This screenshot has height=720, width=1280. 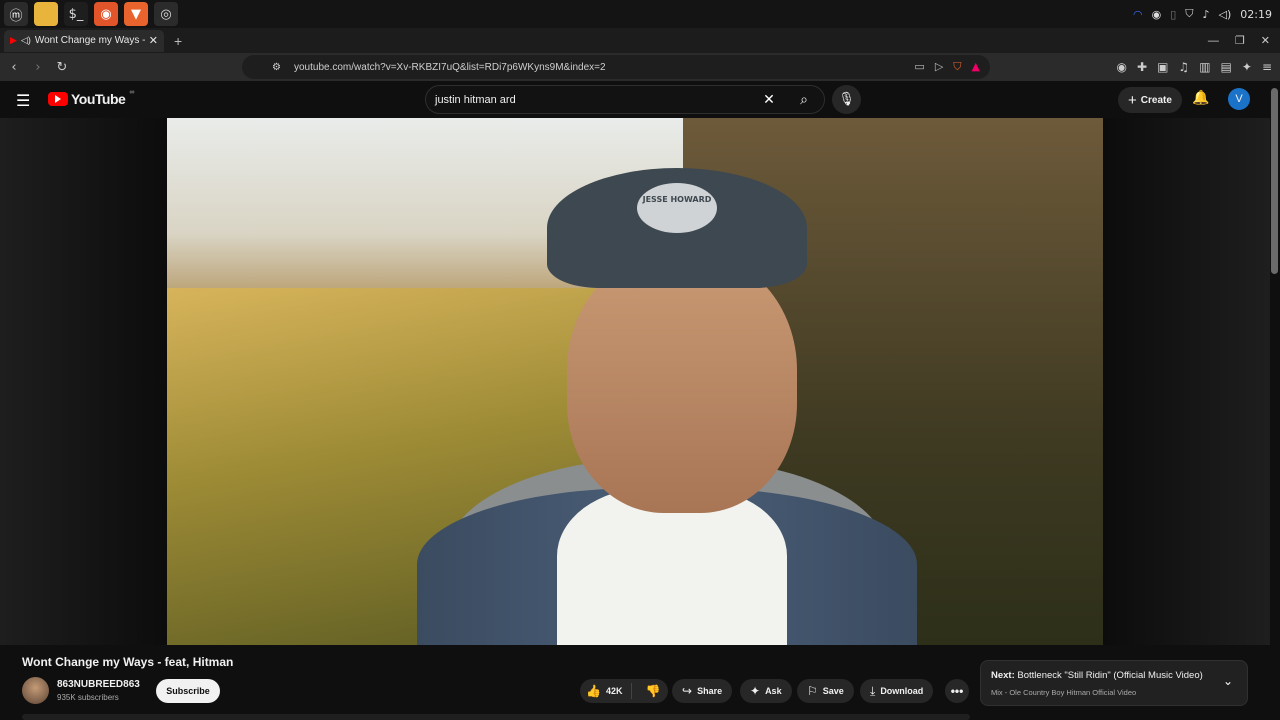 What do you see at coordinates (166, 14) in the screenshot?
I see `chromium-icon: ◎` at bounding box center [166, 14].